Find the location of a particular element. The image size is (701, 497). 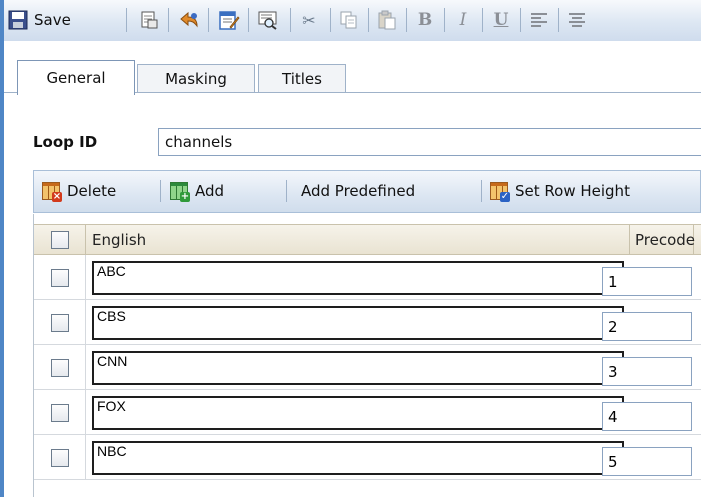

add-predefined-button: Add Predefined is located at coordinates (358, 191).